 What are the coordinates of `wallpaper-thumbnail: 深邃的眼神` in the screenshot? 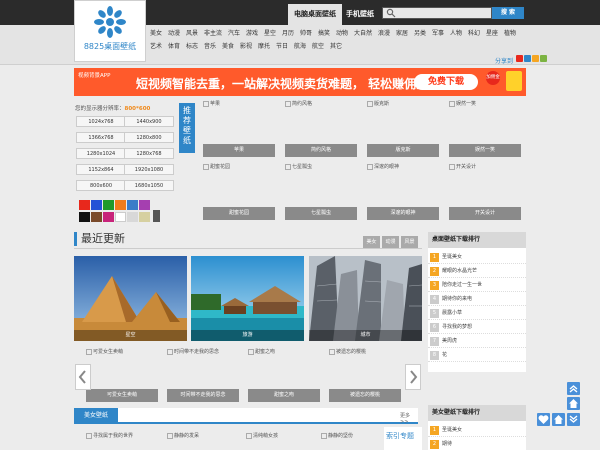 It's located at (403, 183).